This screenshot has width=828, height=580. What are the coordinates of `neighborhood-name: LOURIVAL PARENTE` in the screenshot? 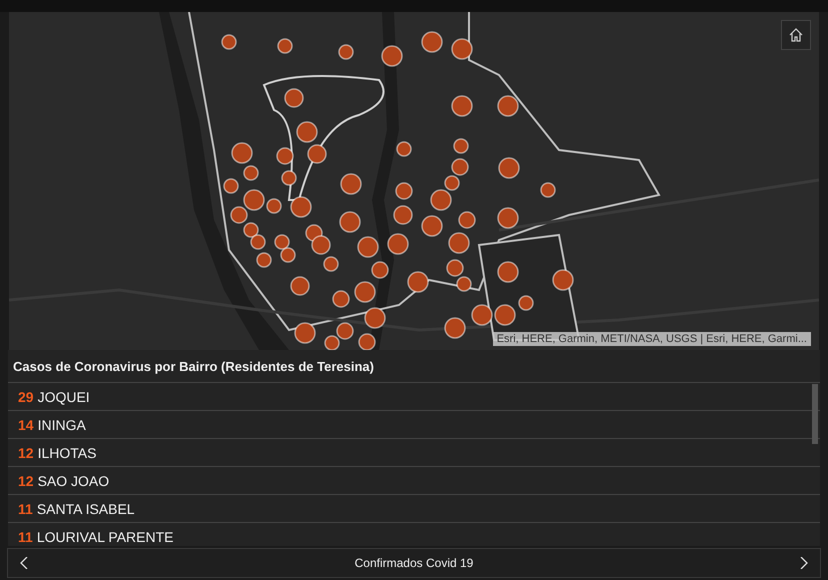 It's located at (105, 536).